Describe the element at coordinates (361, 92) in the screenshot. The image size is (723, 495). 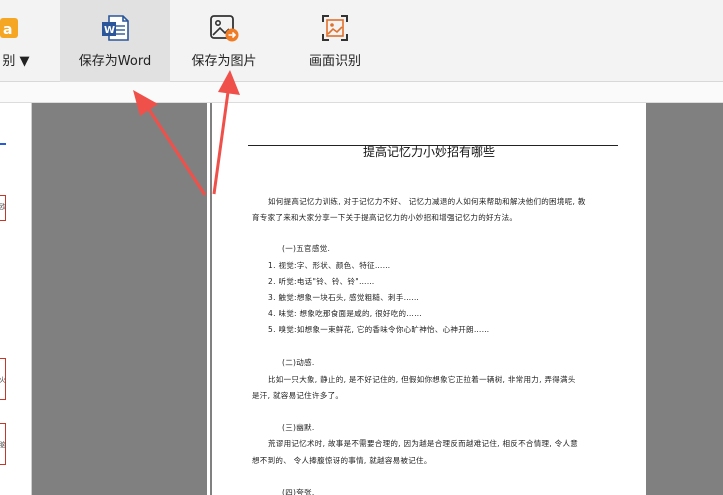
I see `secondary-bar` at that location.